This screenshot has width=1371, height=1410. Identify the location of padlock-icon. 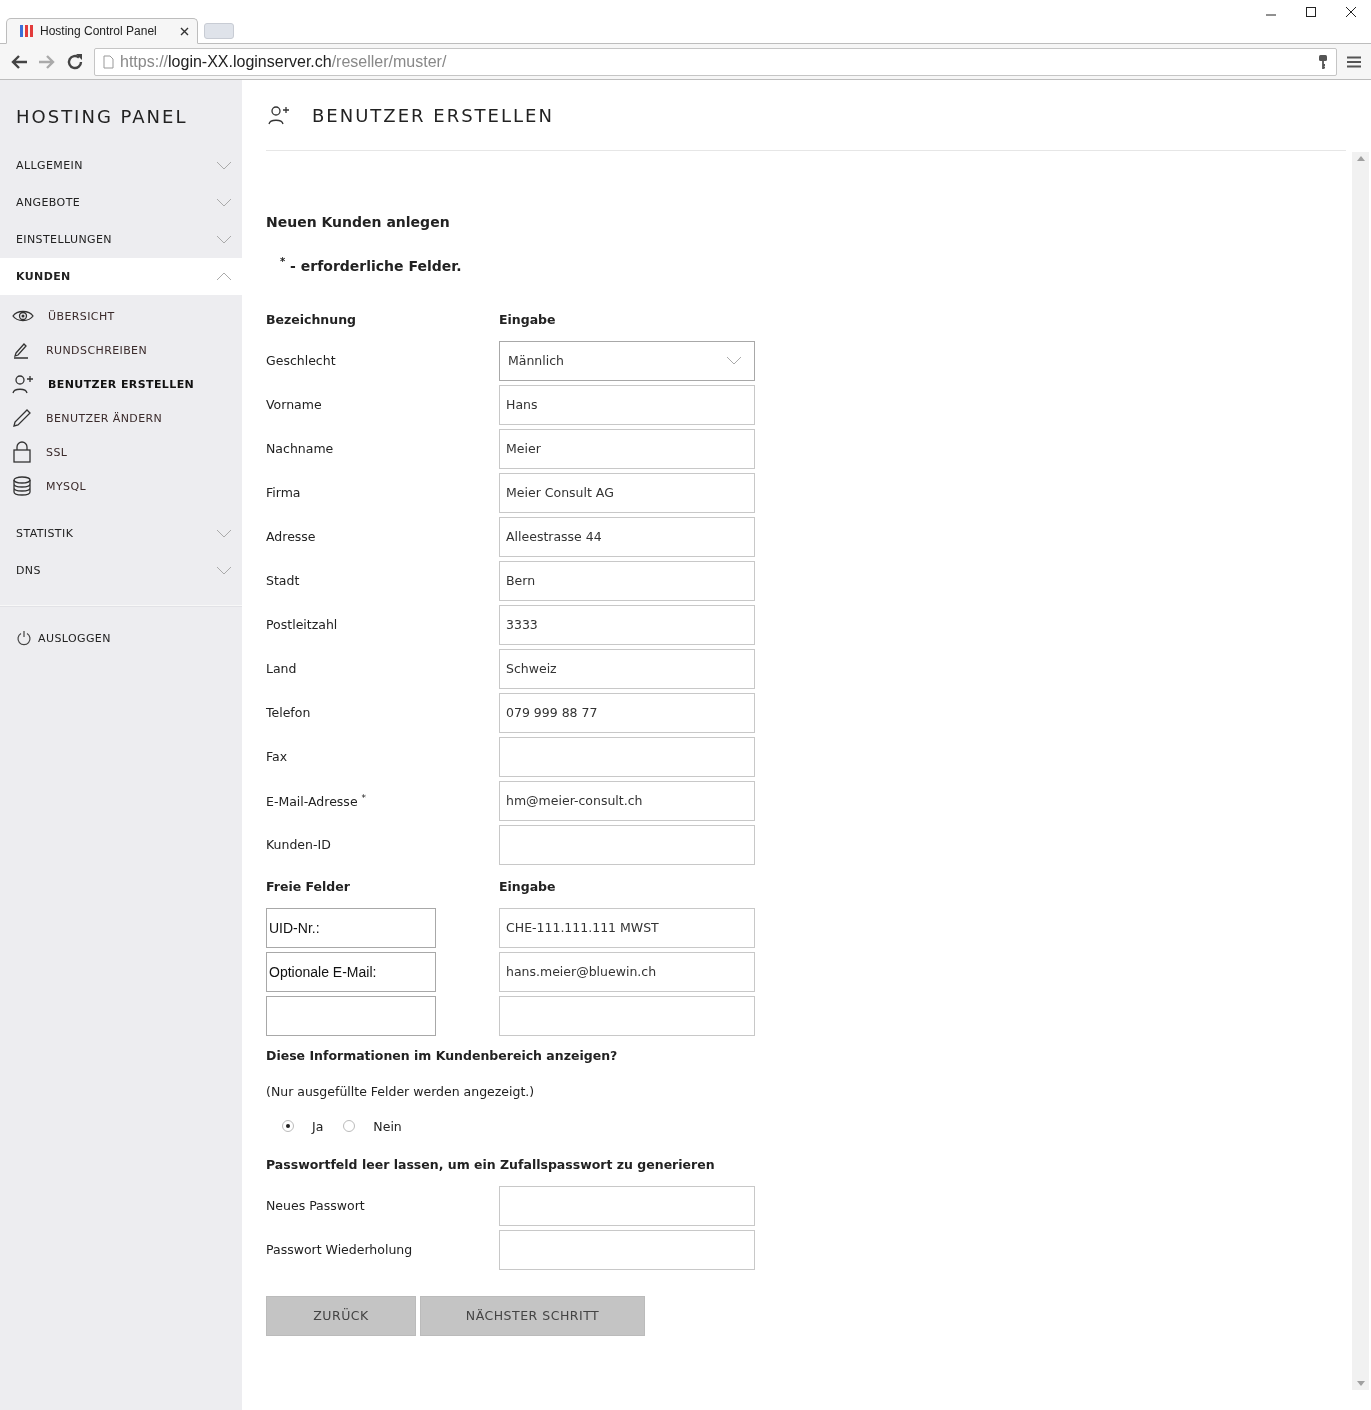
(22, 452).